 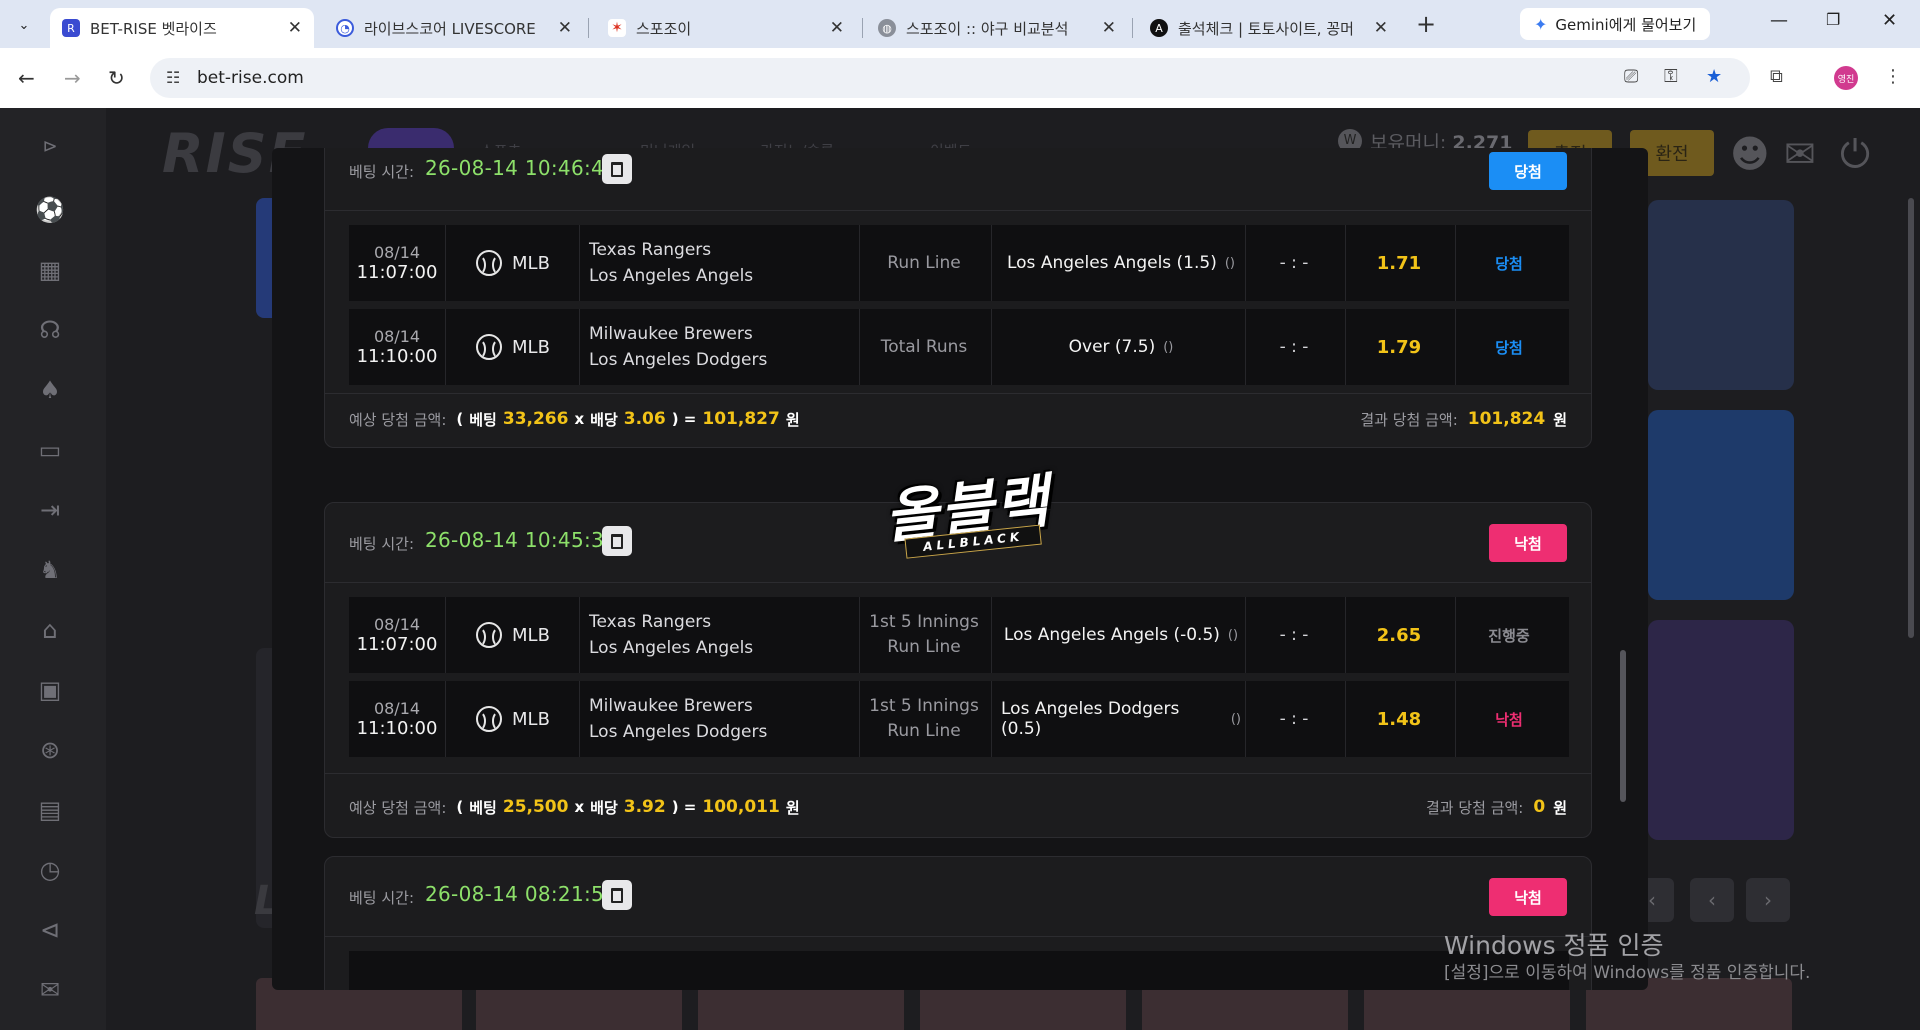 I want to click on gift-icon: ⌂, so click(x=50, y=630).